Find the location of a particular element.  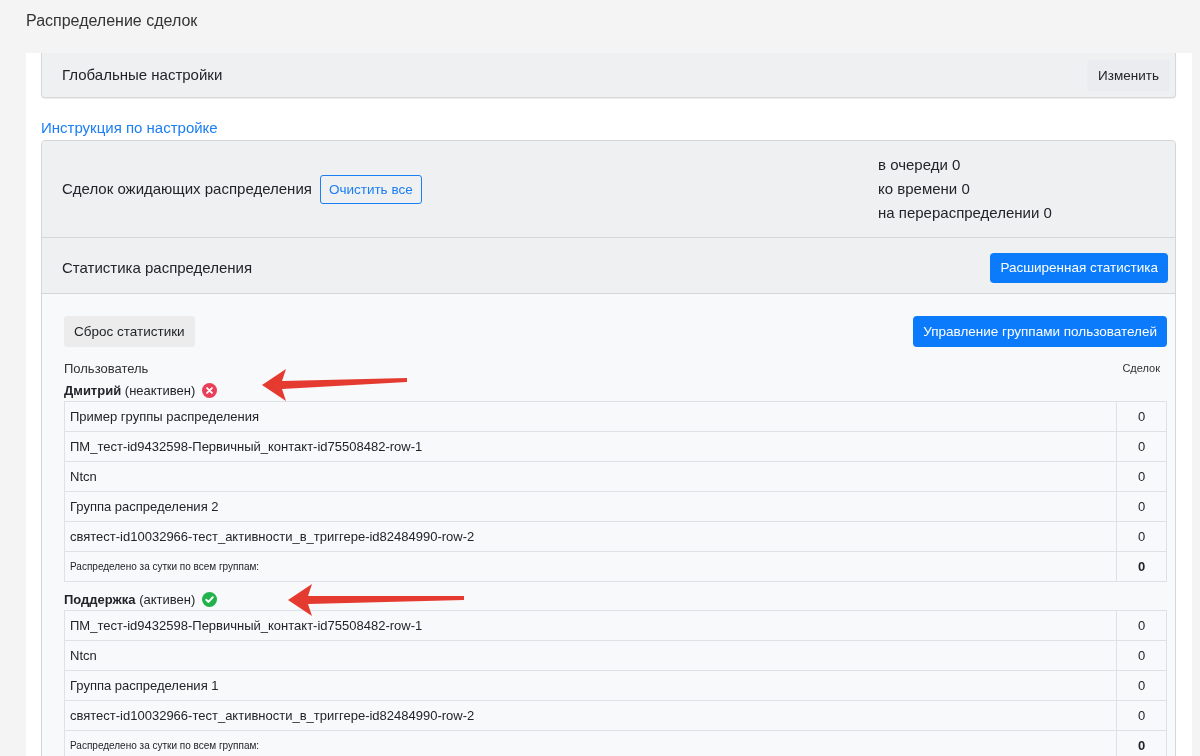

clear-all-button: Очистить все is located at coordinates (370, 189).